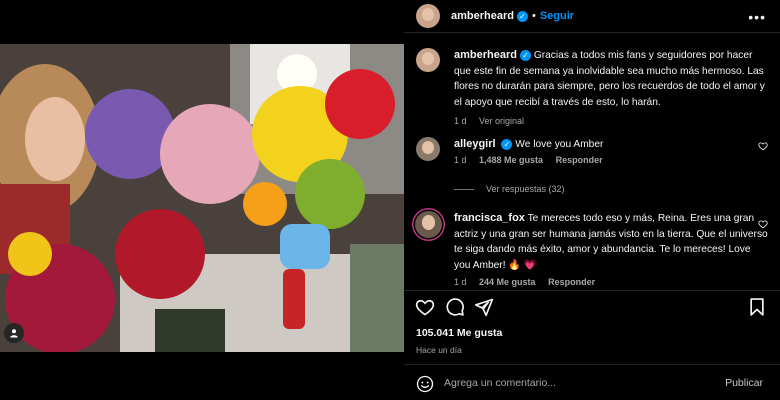 This screenshot has width=780, height=400. What do you see at coordinates (425, 384) in the screenshot?
I see `smiley-icon` at bounding box center [425, 384].